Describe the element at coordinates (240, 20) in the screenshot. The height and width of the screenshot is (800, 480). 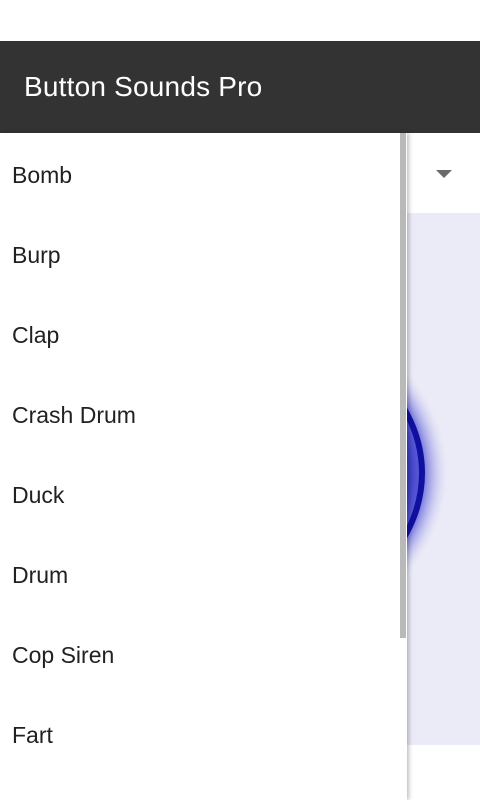
I see `status-bar` at that location.